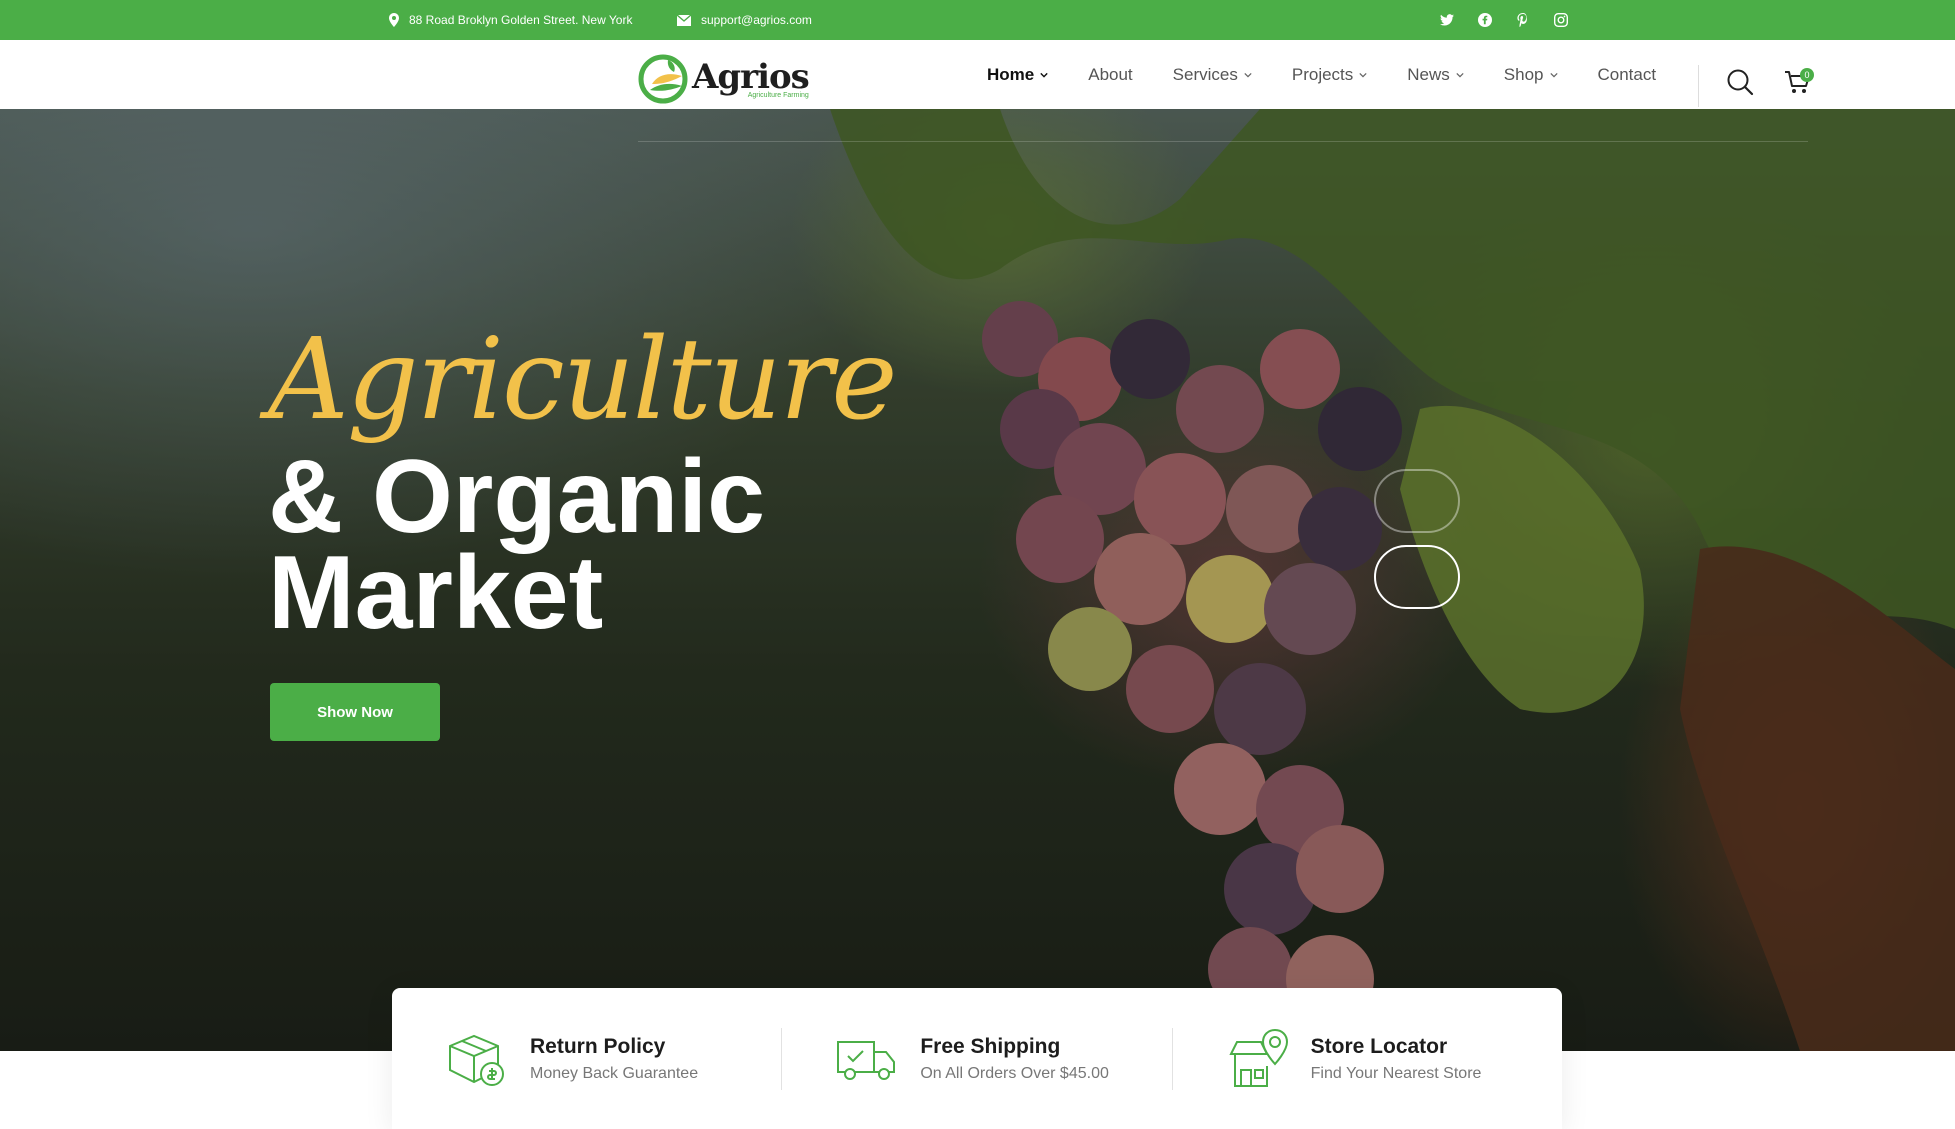 Image resolution: width=1955 pixels, height=1129 pixels. I want to click on search-icon, so click(1740, 82).